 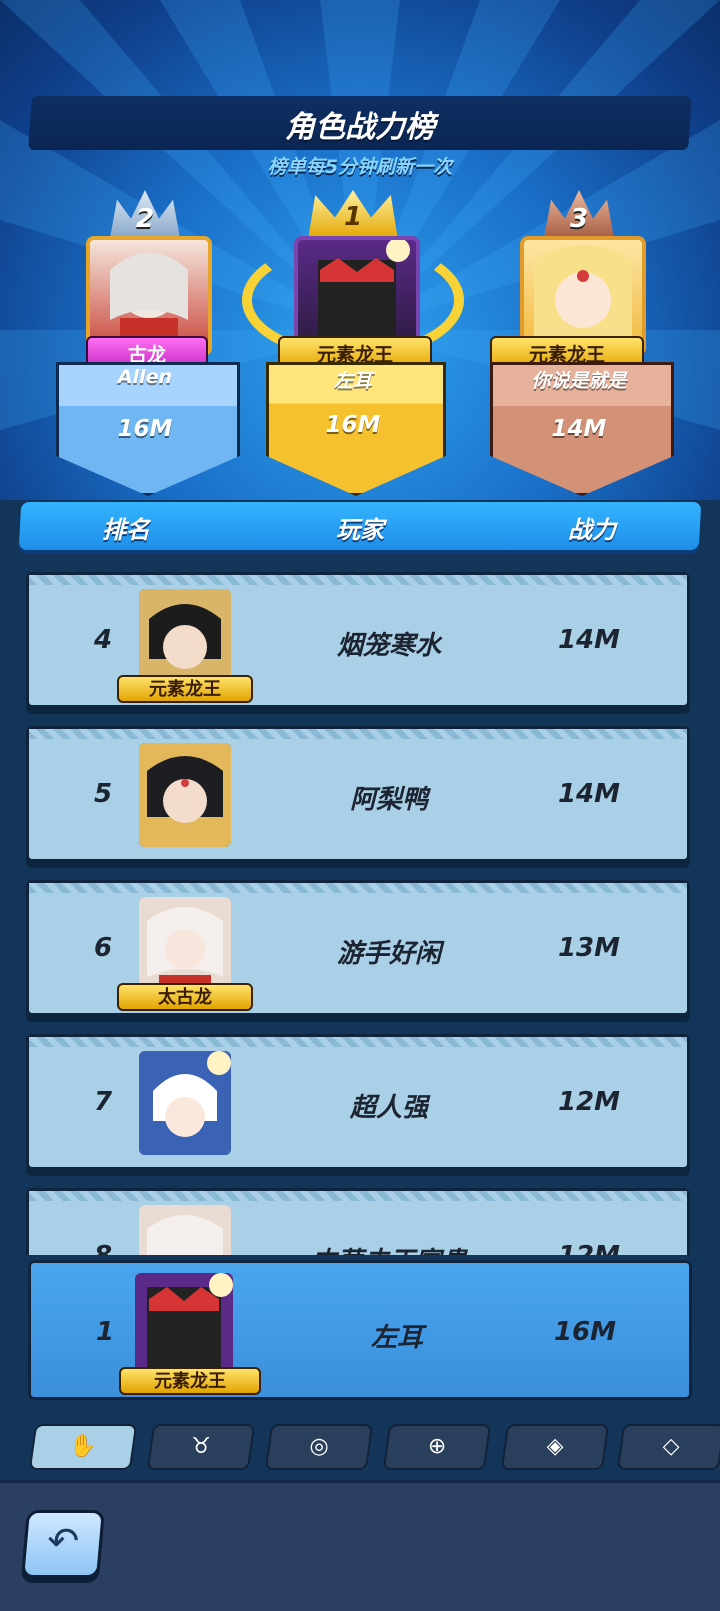 I want to click on tab-horns: ♉, so click(x=201, y=1447).